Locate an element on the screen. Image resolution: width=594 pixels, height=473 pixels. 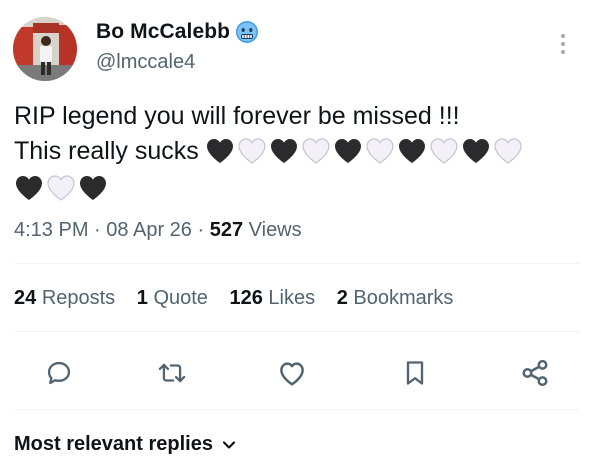
tweet-action-bar is located at coordinates (297, 373).